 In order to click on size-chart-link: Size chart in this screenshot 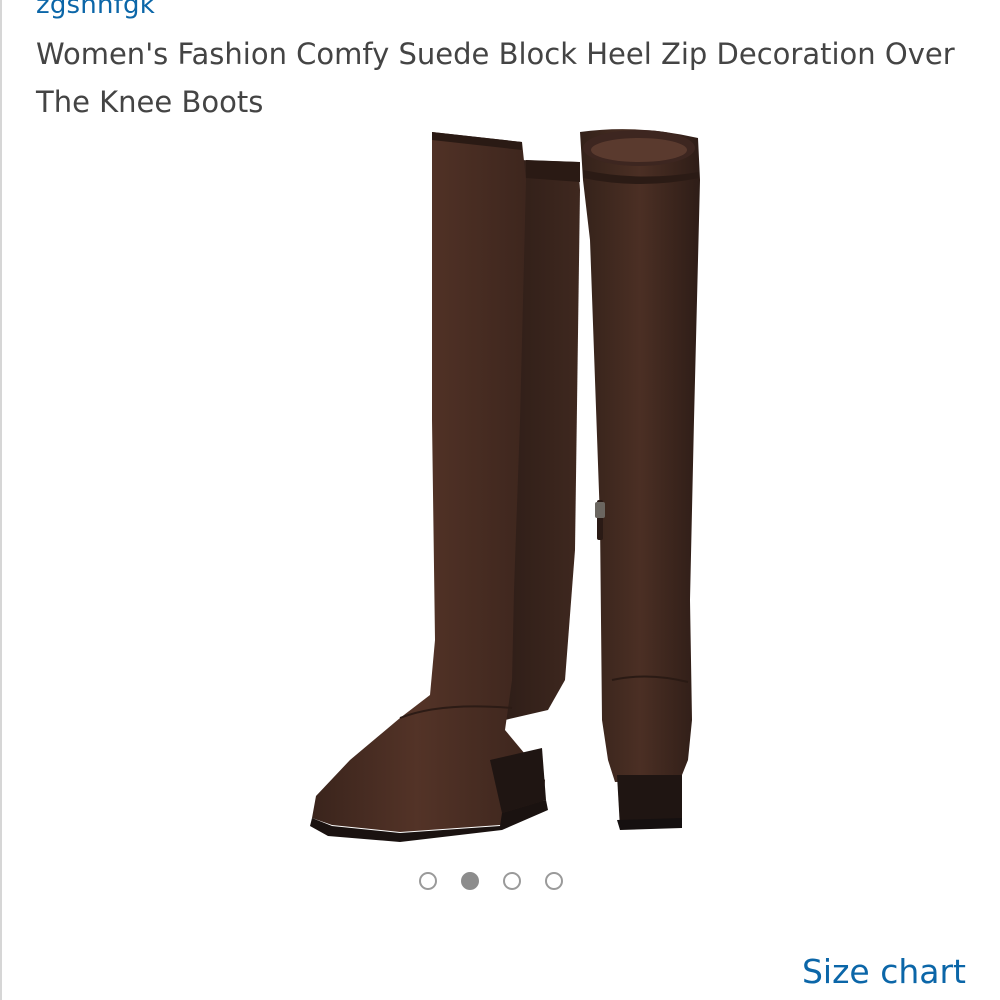, I will do `click(884, 972)`.